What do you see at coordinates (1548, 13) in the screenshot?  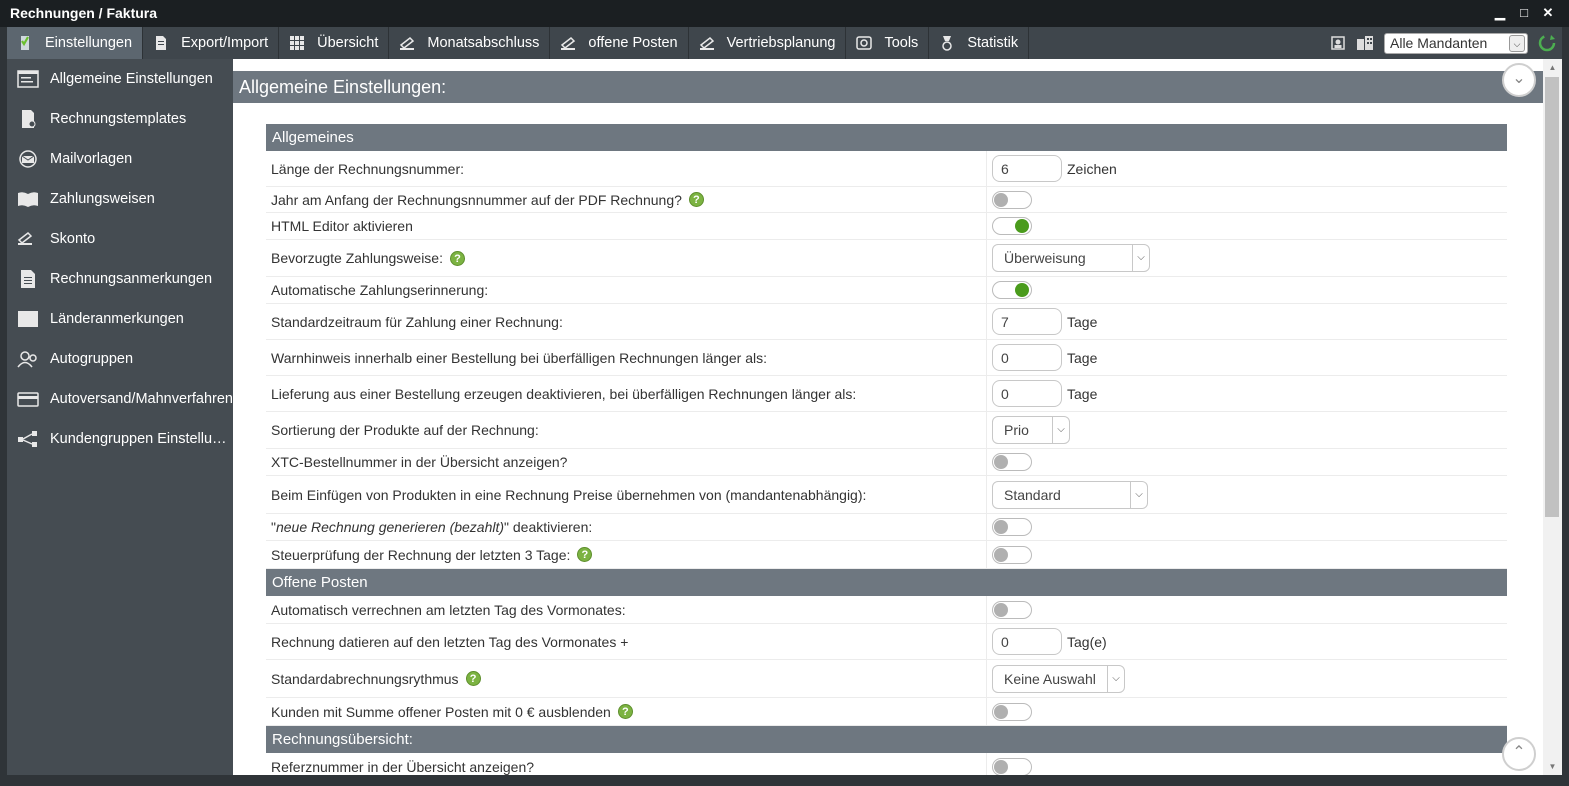 I see `close-button: ✕` at bounding box center [1548, 13].